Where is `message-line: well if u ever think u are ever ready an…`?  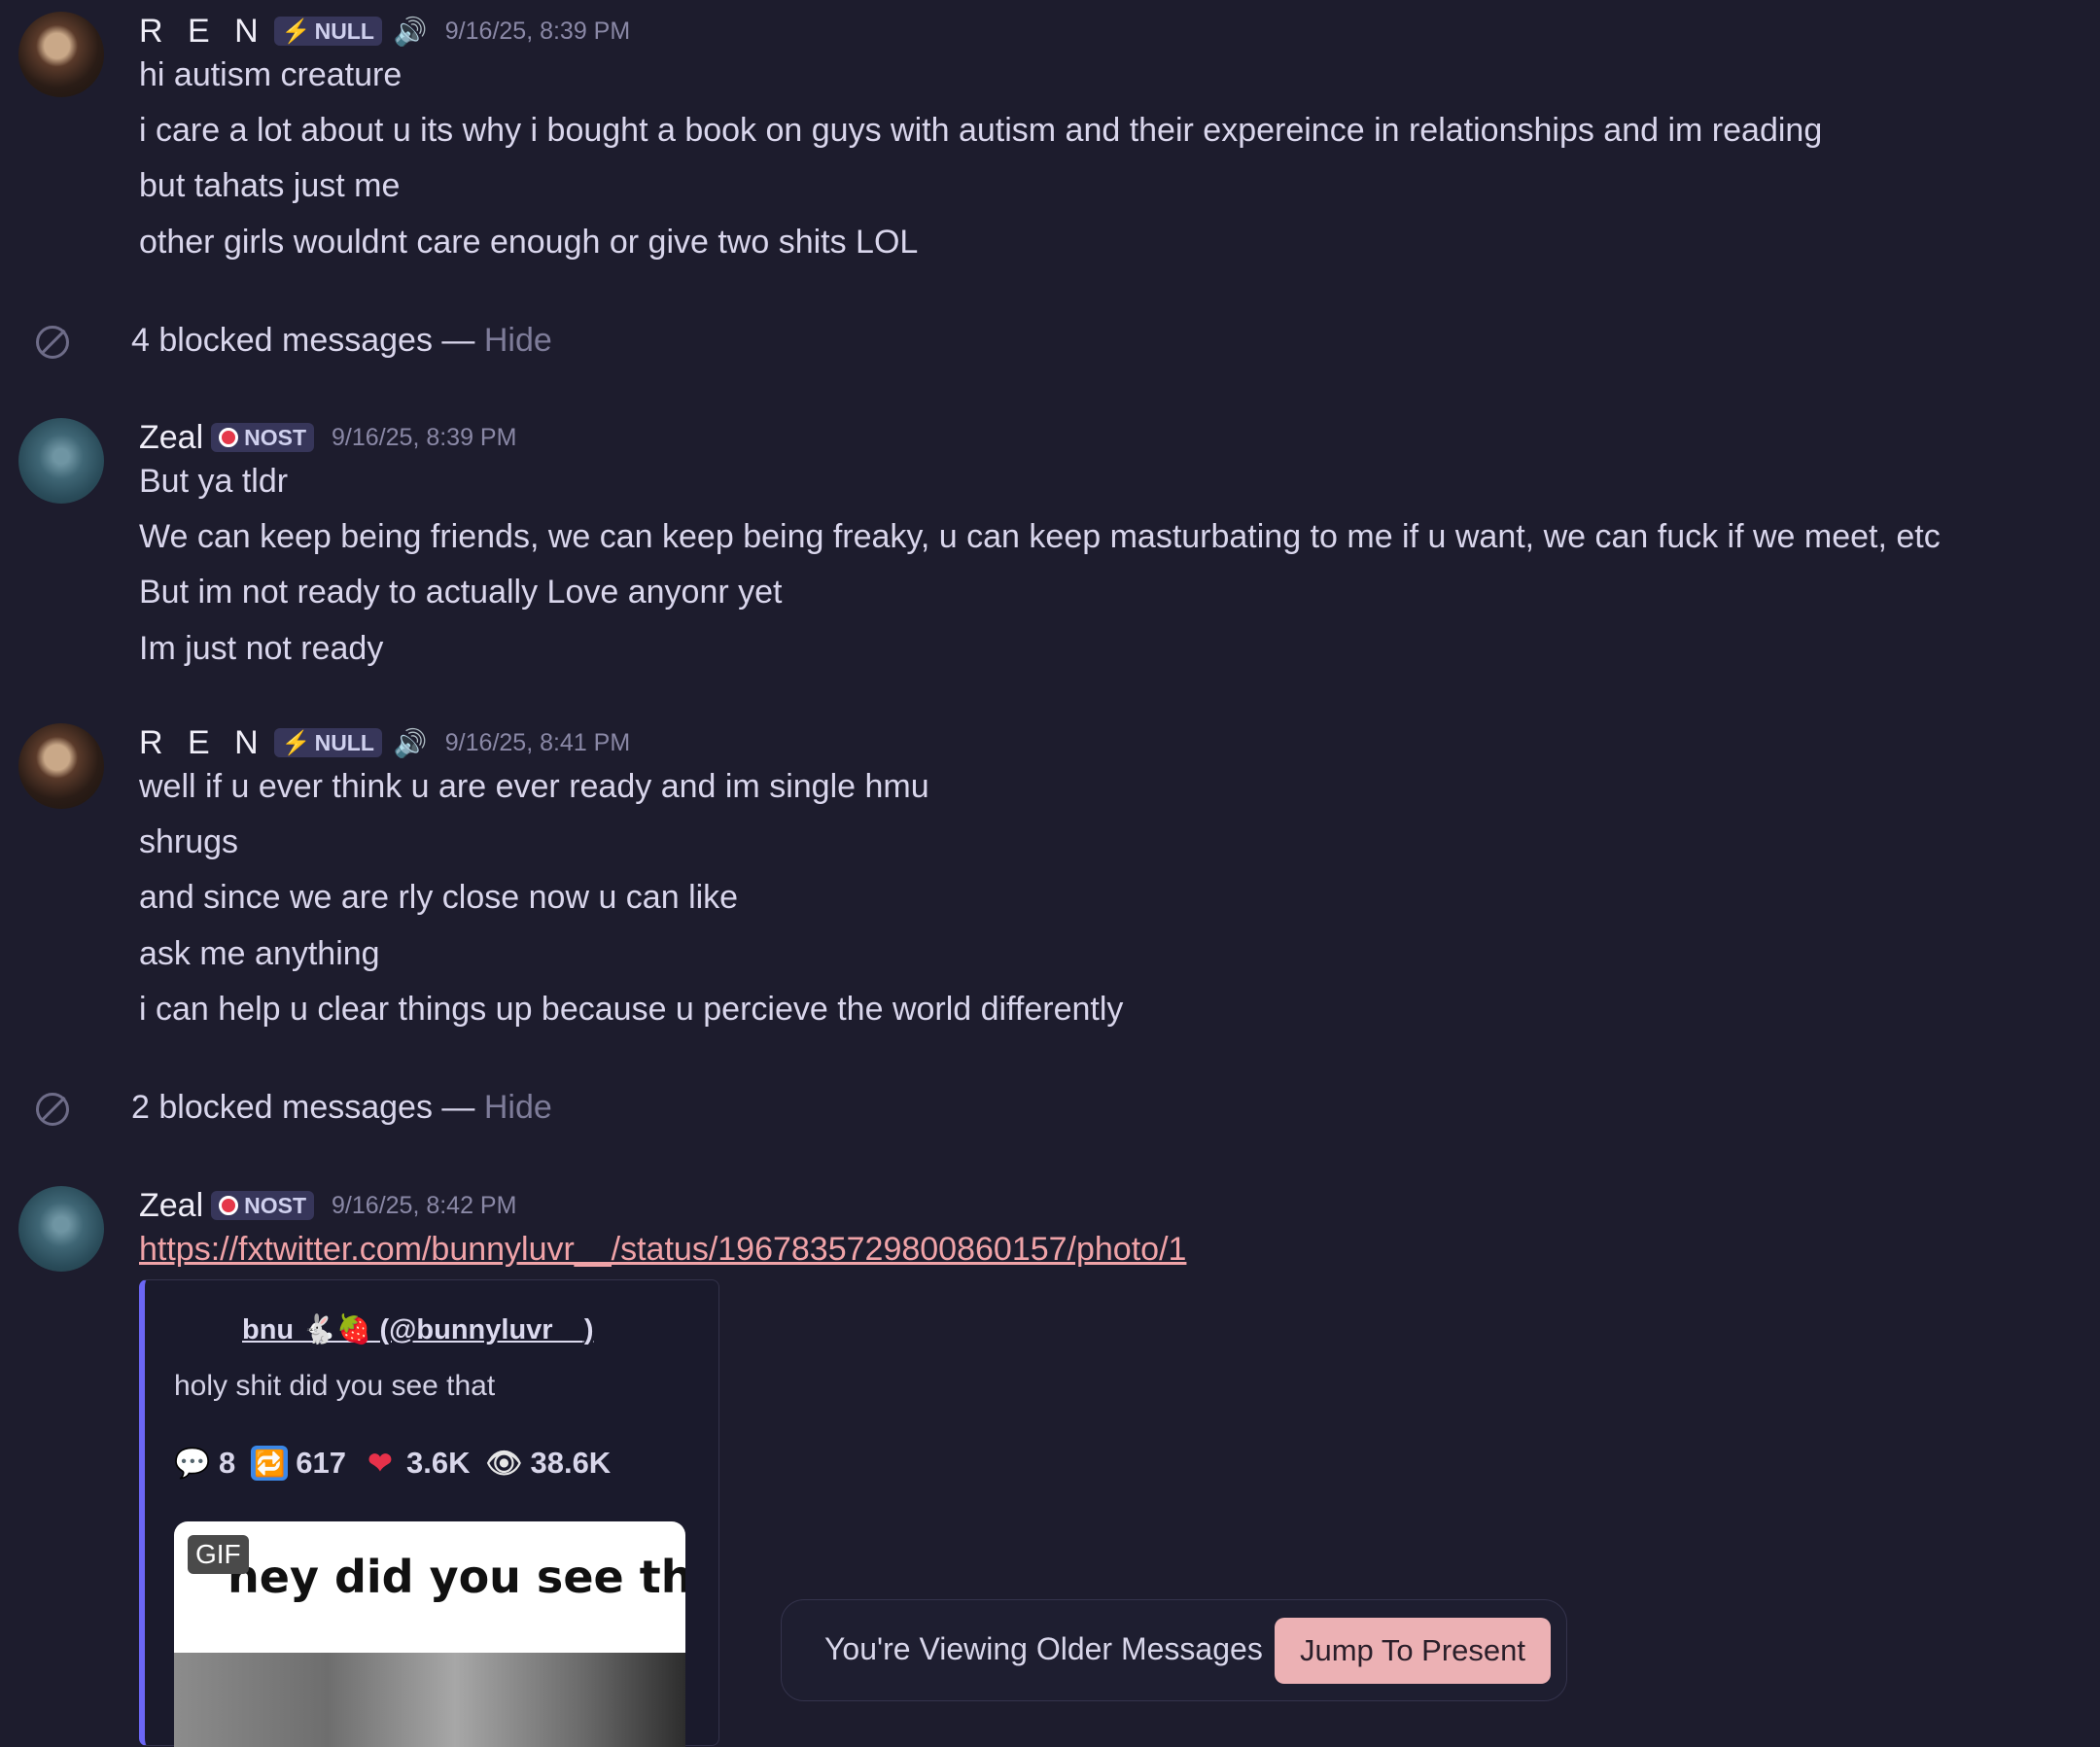 message-line: well if u ever think u are ever ready an… is located at coordinates (534, 786).